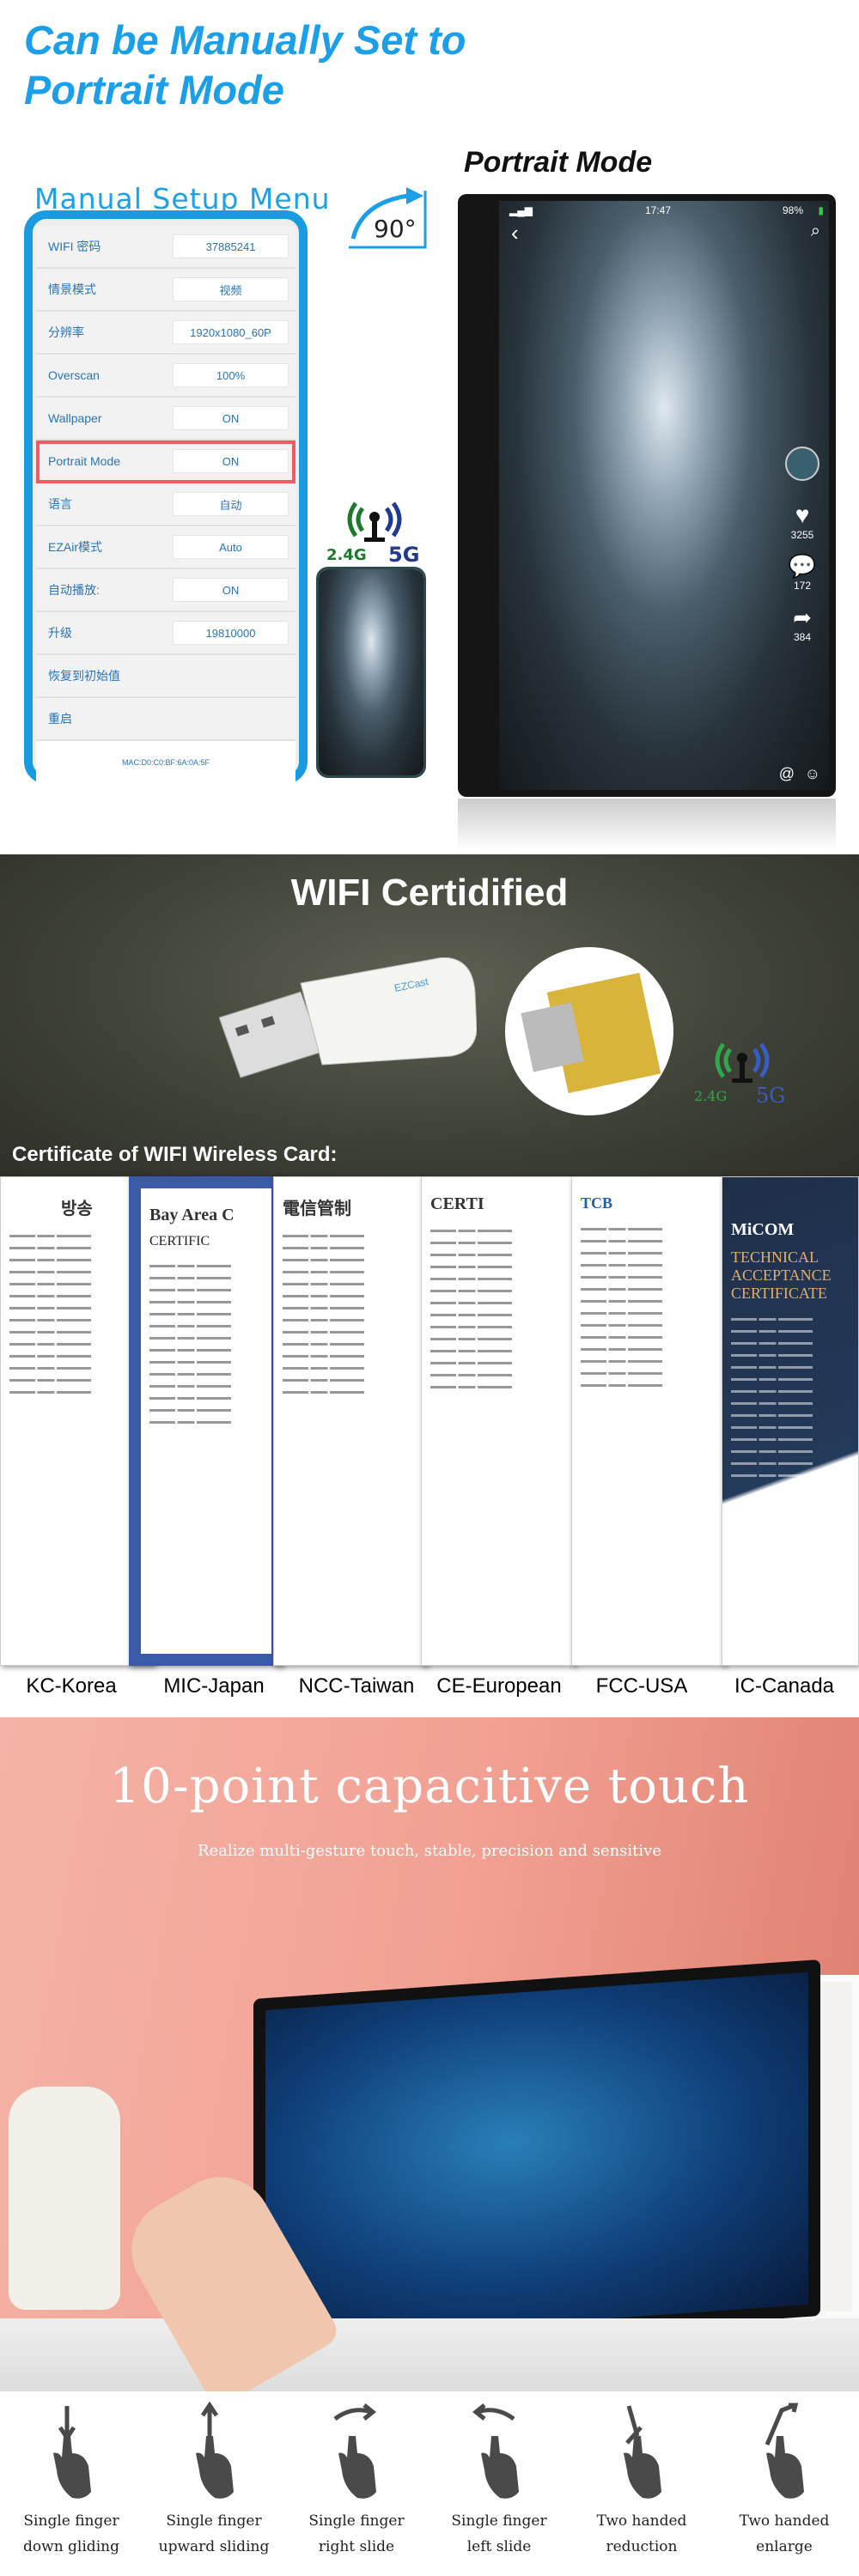 Image resolution: width=859 pixels, height=2576 pixels. What do you see at coordinates (803, 586) in the screenshot?
I see `comment-count: 172` at bounding box center [803, 586].